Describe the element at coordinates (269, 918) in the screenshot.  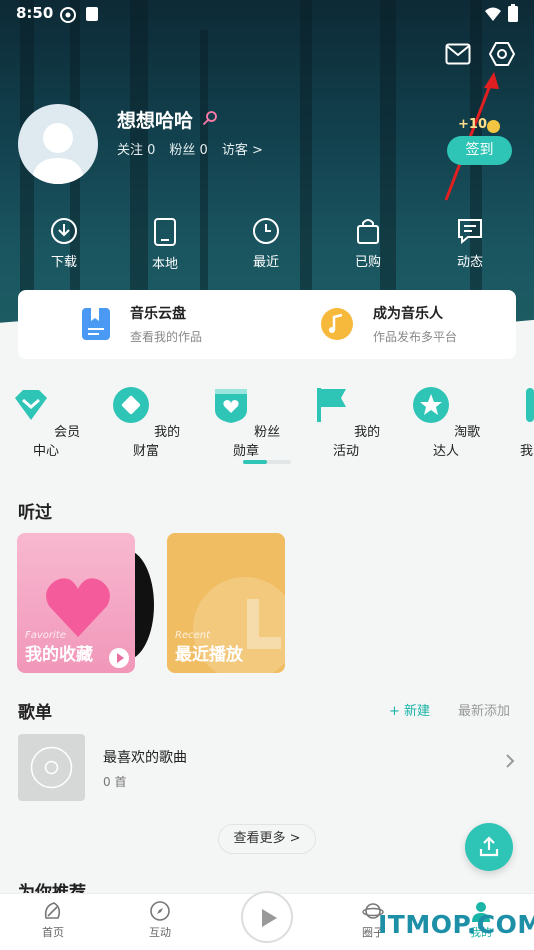
I see `play-icon` at that location.